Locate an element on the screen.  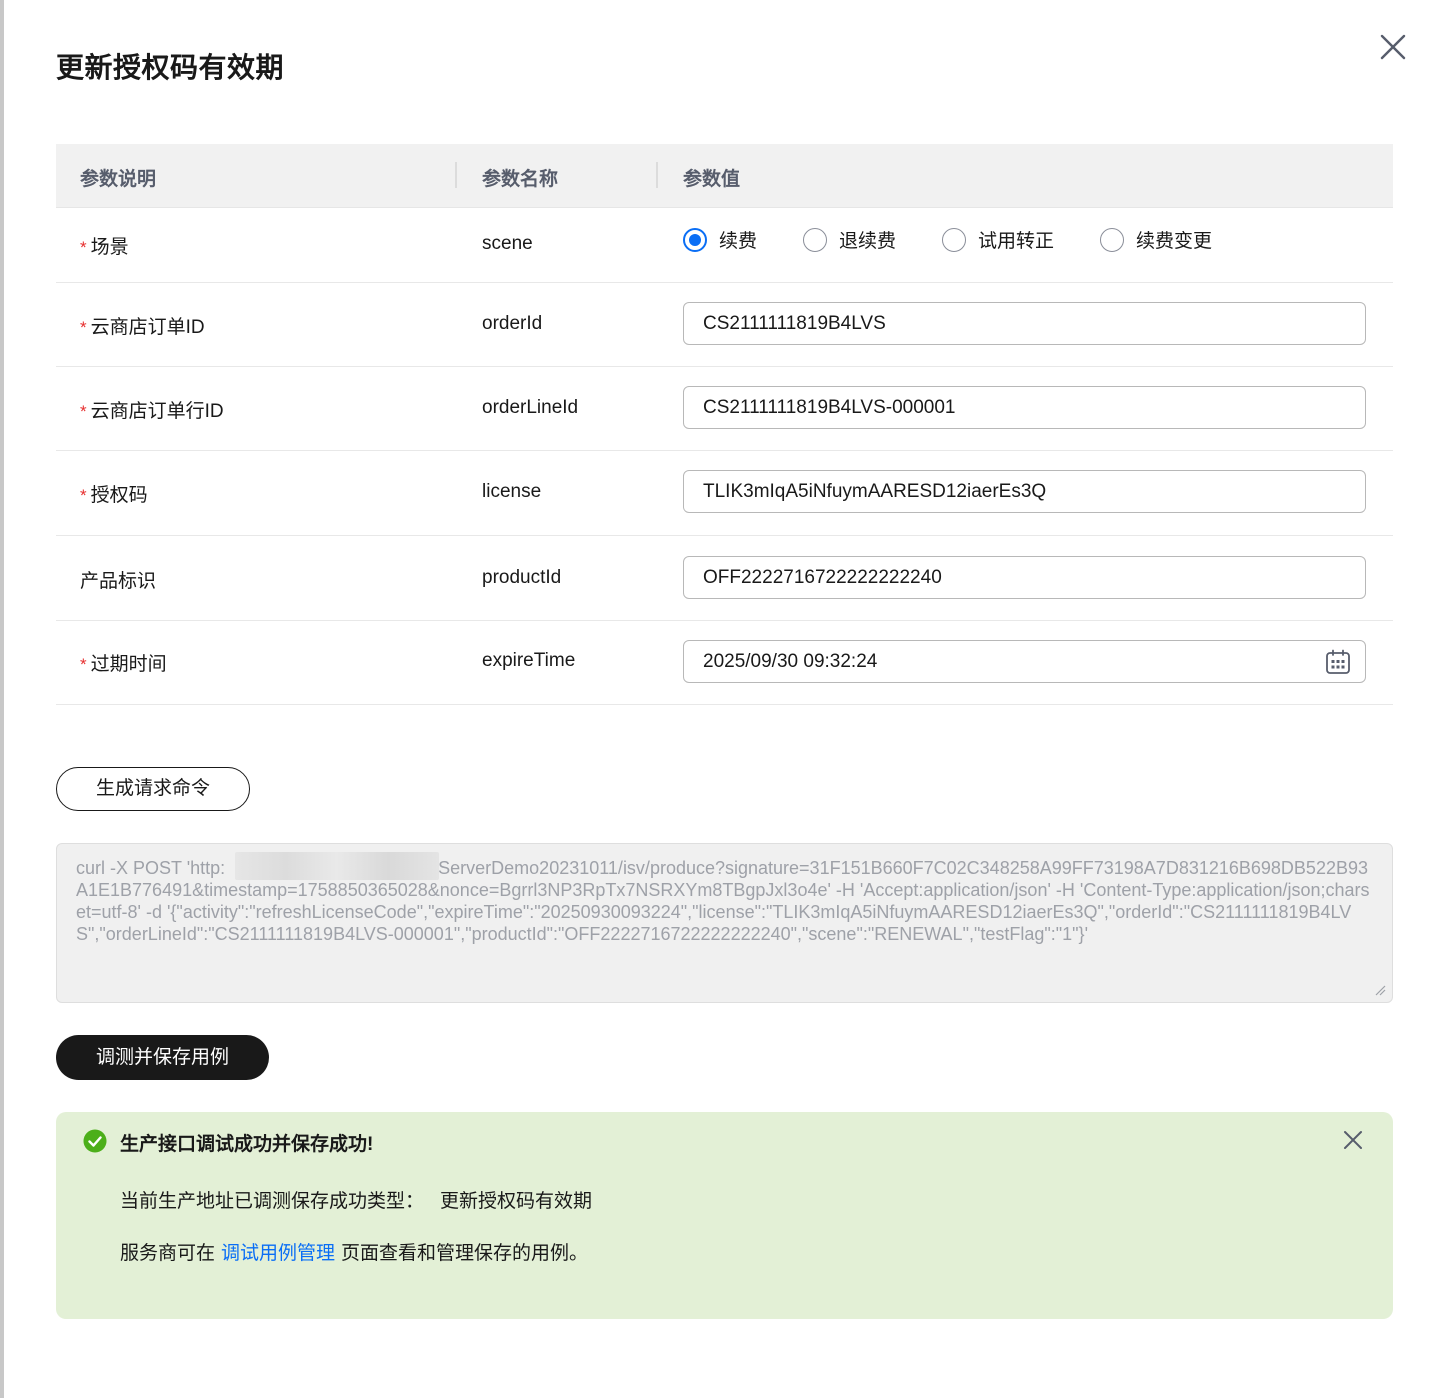
table-row-productid: 产品标识 productId OFF2222716722222222240 is located at coordinates (724, 578).